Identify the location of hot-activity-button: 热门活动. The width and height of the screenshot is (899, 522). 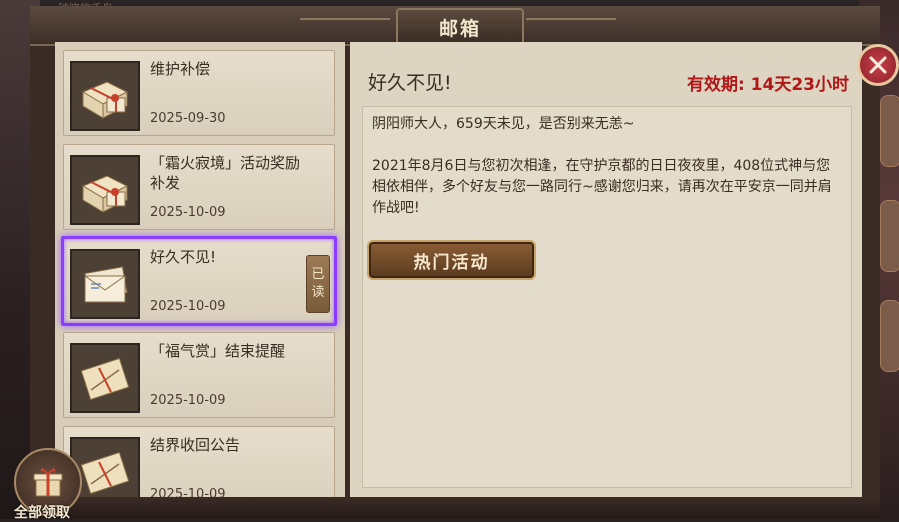
(451, 260).